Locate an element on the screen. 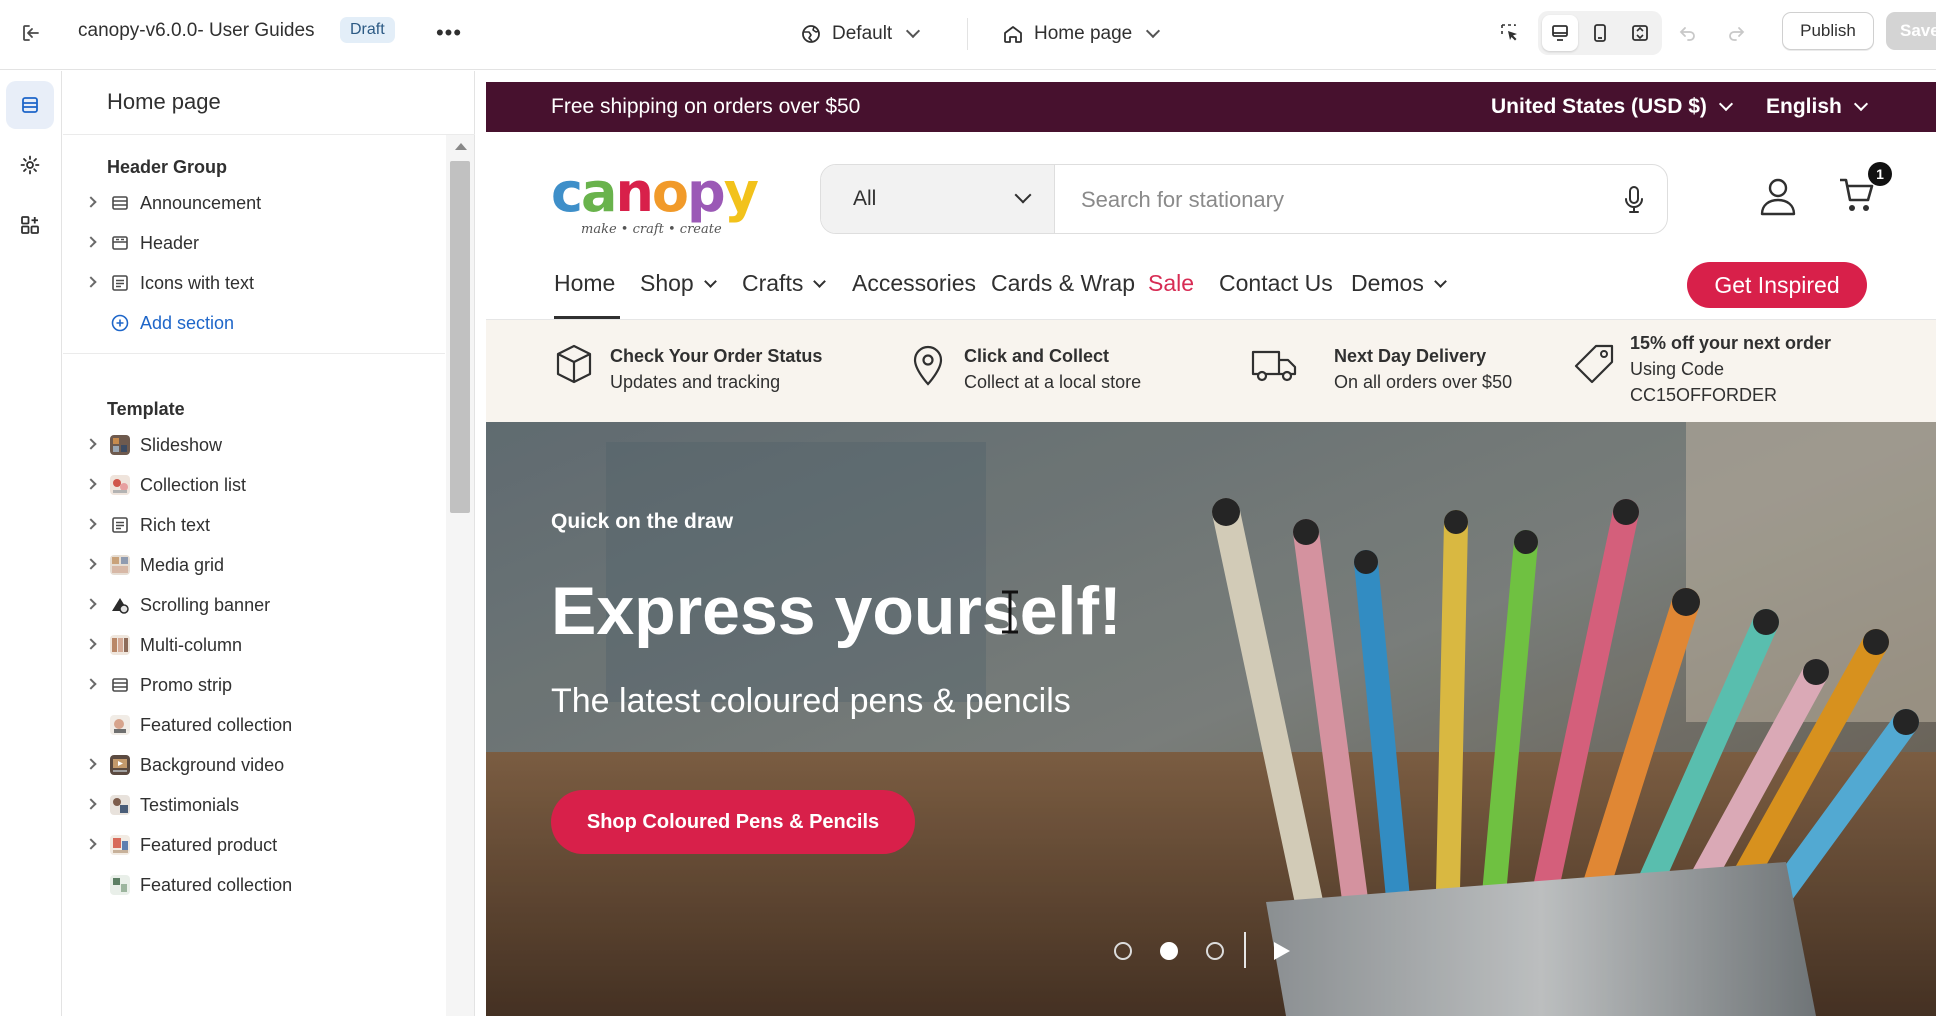 This screenshot has width=1936, height=1016. usp-title: Click and Collect is located at coordinates (1037, 356).